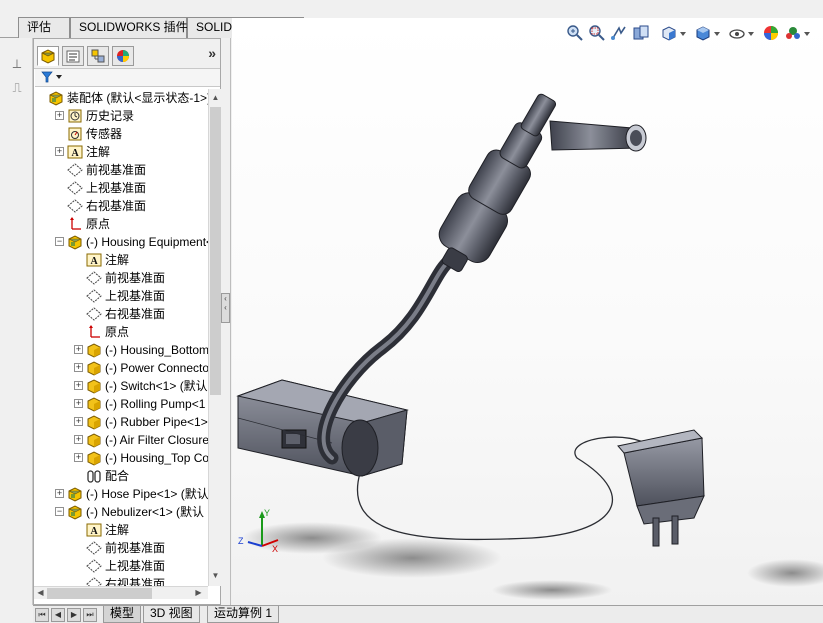 This screenshot has height=623, width=823. I want to click on tree-item-label: 上视基准面, so click(135, 566).